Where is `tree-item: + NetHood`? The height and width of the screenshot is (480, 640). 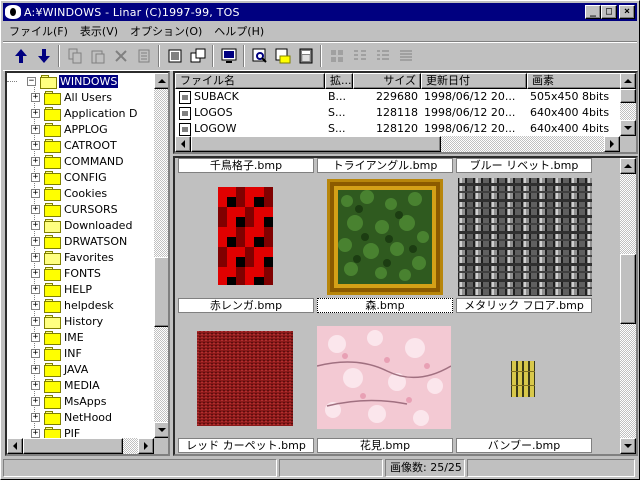
tree-item: + NetHood is located at coordinates (72, 417).